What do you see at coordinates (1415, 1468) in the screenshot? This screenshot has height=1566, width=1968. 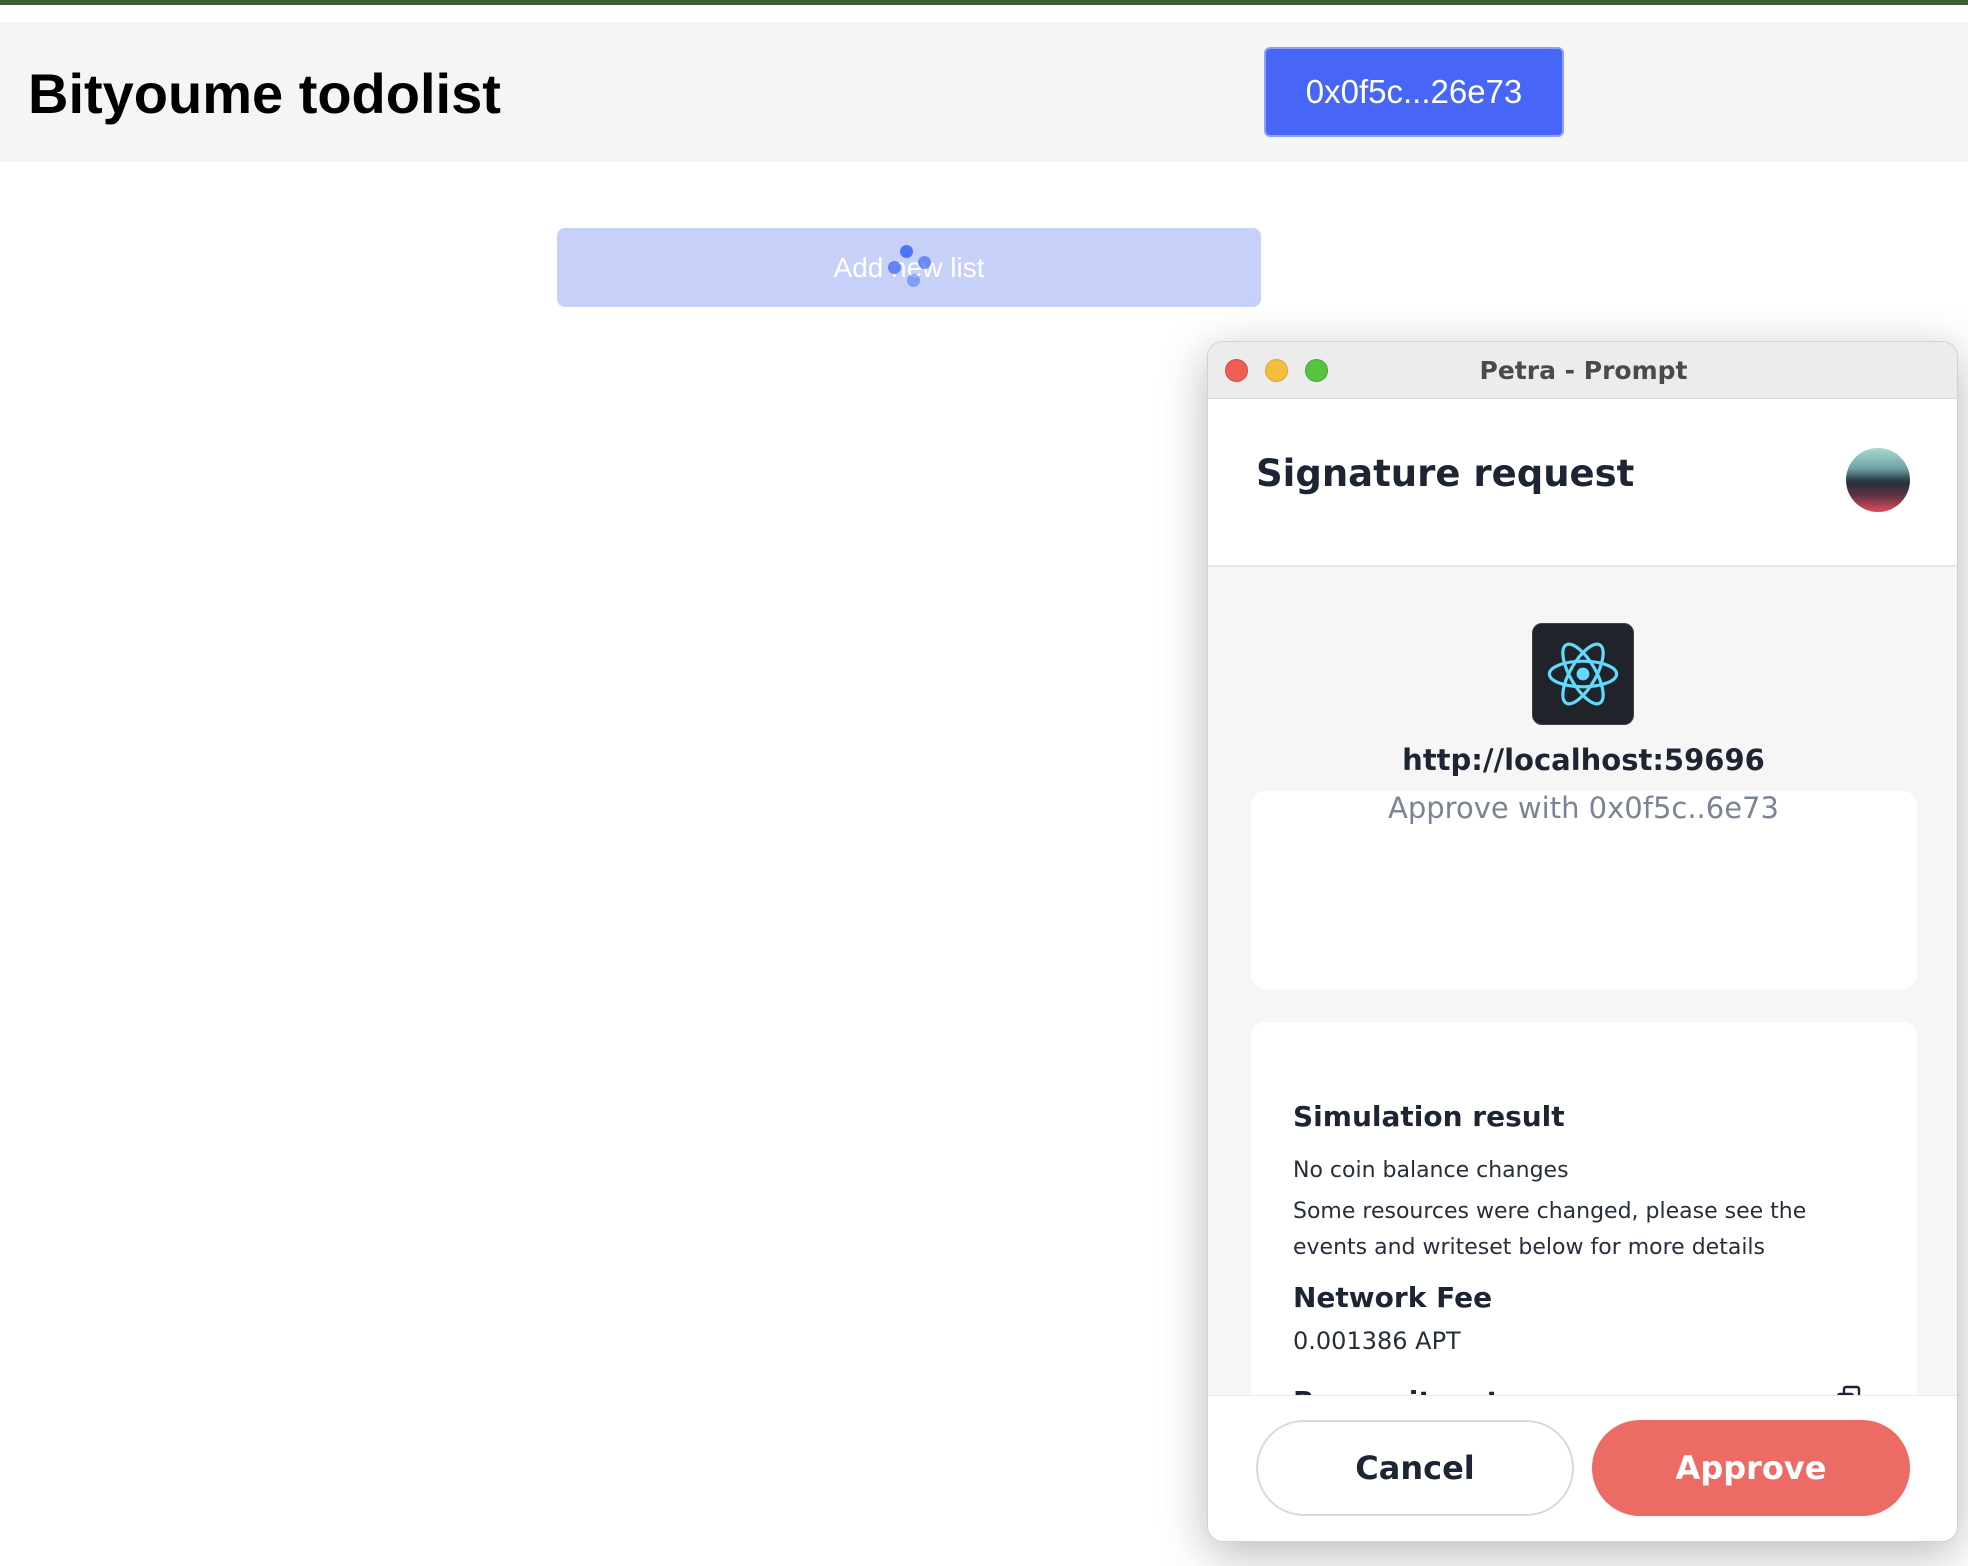 I see `cancel-button: Cancel` at bounding box center [1415, 1468].